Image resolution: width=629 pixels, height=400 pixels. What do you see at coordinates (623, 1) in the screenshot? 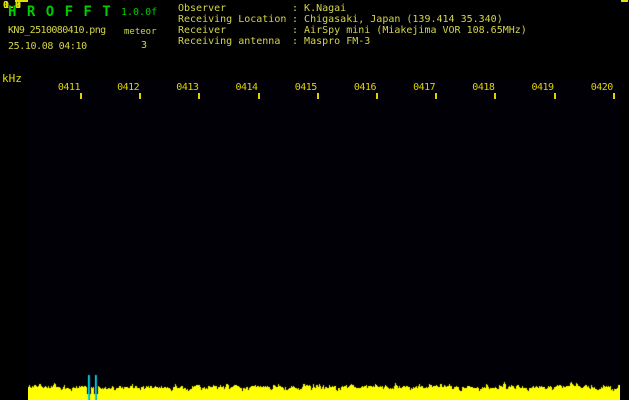
I see `freq-minor-tick-right` at bounding box center [623, 1].